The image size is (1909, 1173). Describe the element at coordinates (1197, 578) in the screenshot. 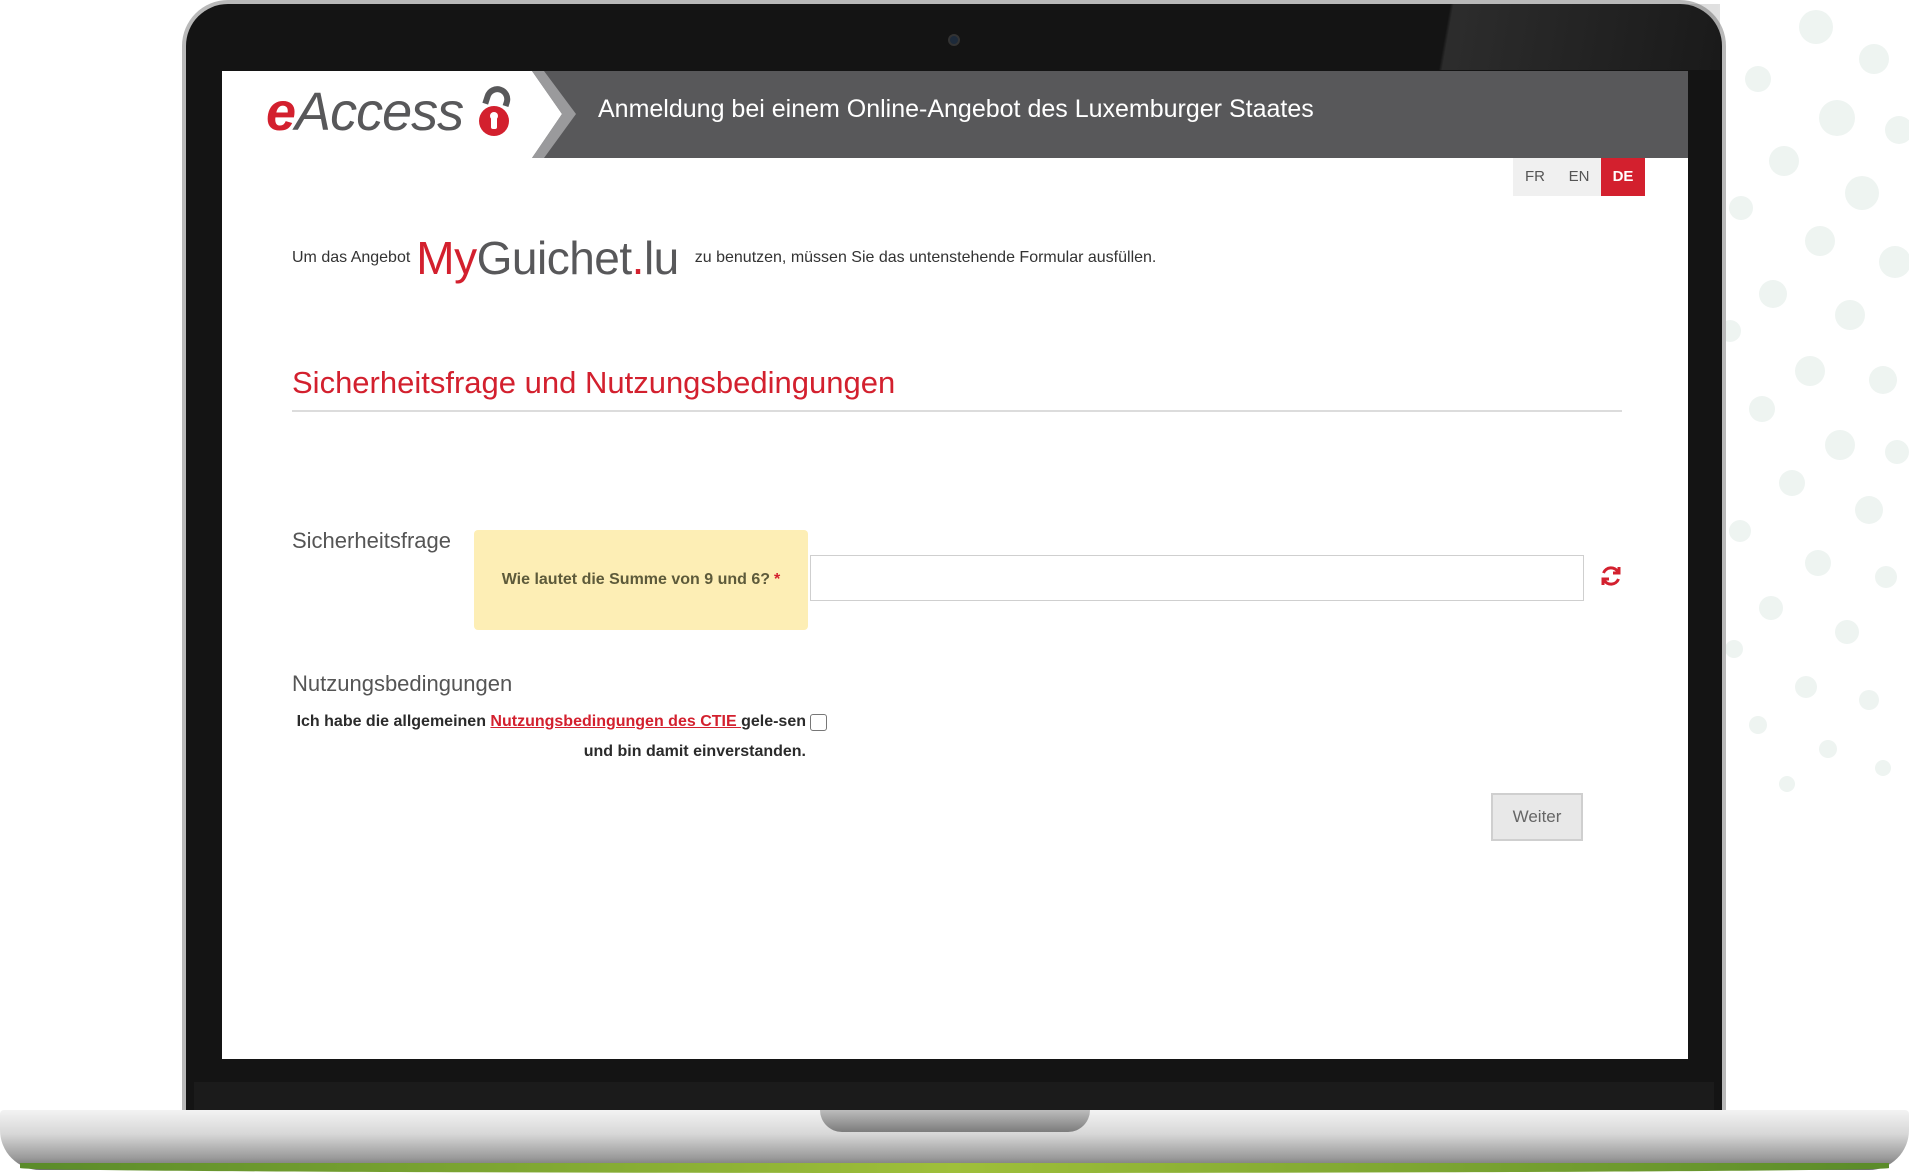

I see `security-answer-input` at that location.